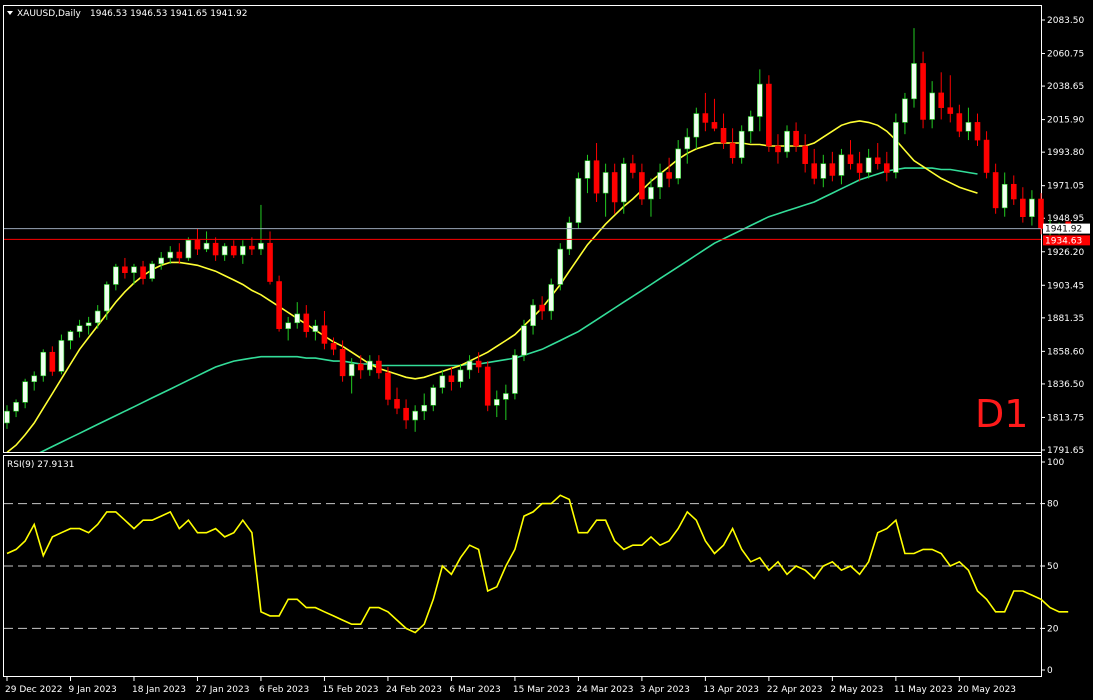  What do you see at coordinates (1053, 567) in the screenshot?
I see `rsi-tick-label: 50` at bounding box center [1053, 567].